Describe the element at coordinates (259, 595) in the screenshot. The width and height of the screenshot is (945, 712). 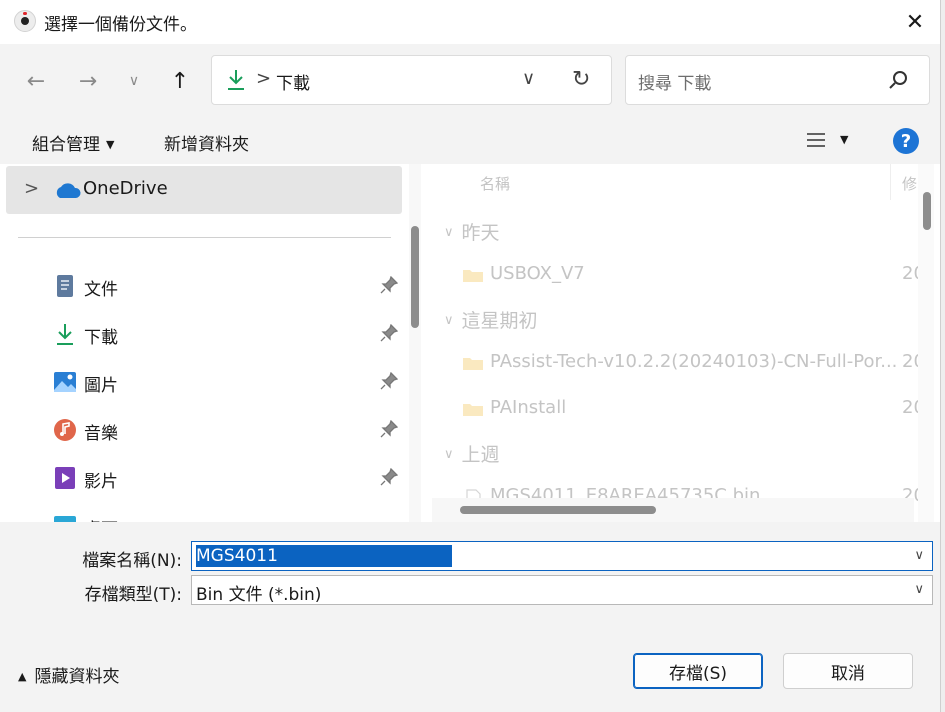
I see `filetype-value: Bin 文件 (*.bin)` at that location.